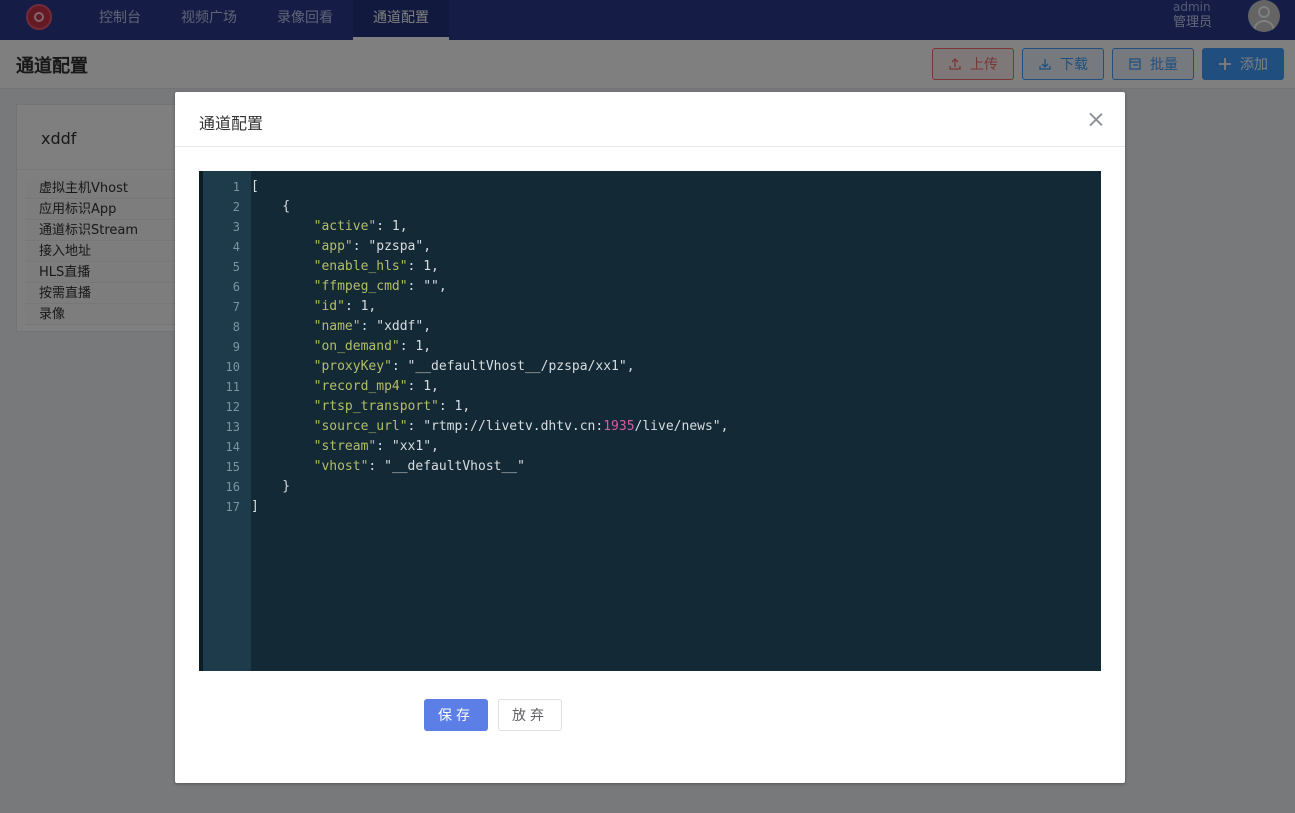 This screenshot has width=1295, height=813. I want to click on code-line: 9 "on_demand": 1,, so click(650, 347).